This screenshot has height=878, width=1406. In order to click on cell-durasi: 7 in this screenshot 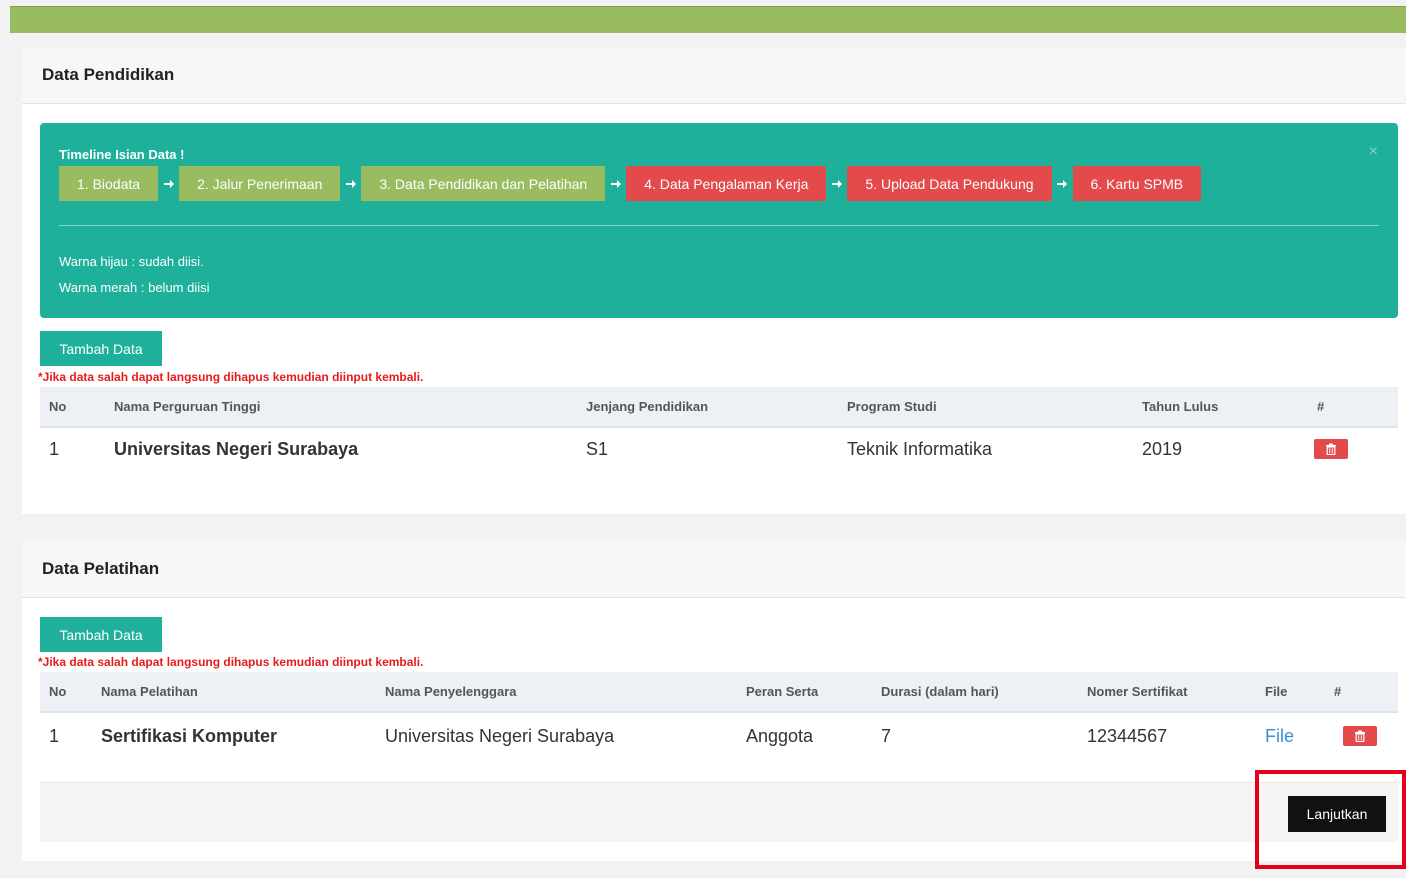, I will do `click(886, 736)`.